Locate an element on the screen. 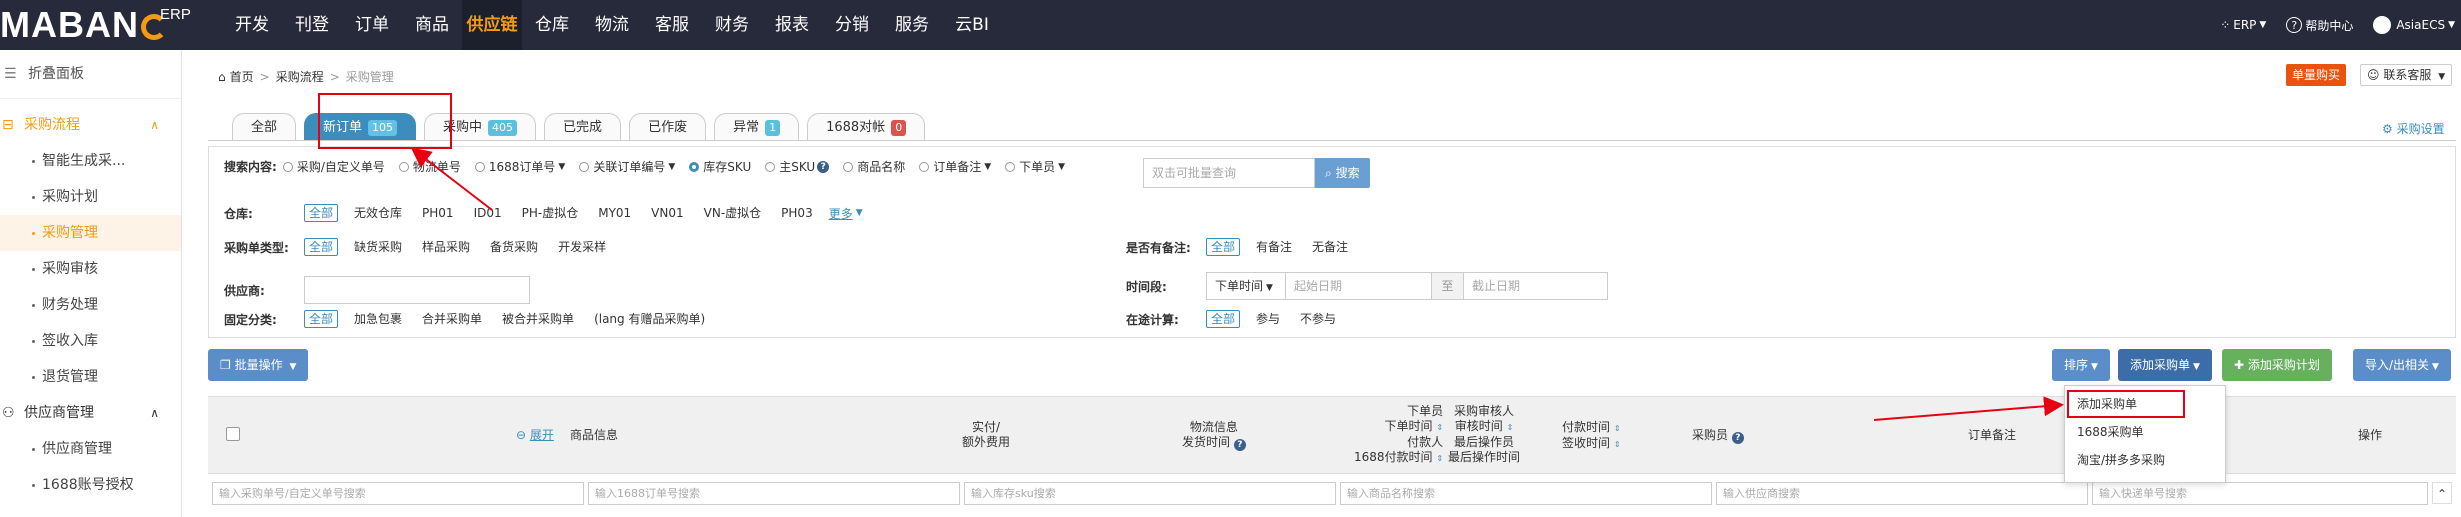 The width and height of the screenshot is (2461, 517). arrow-to-new-order-tab is located at coordinates (451, 179).